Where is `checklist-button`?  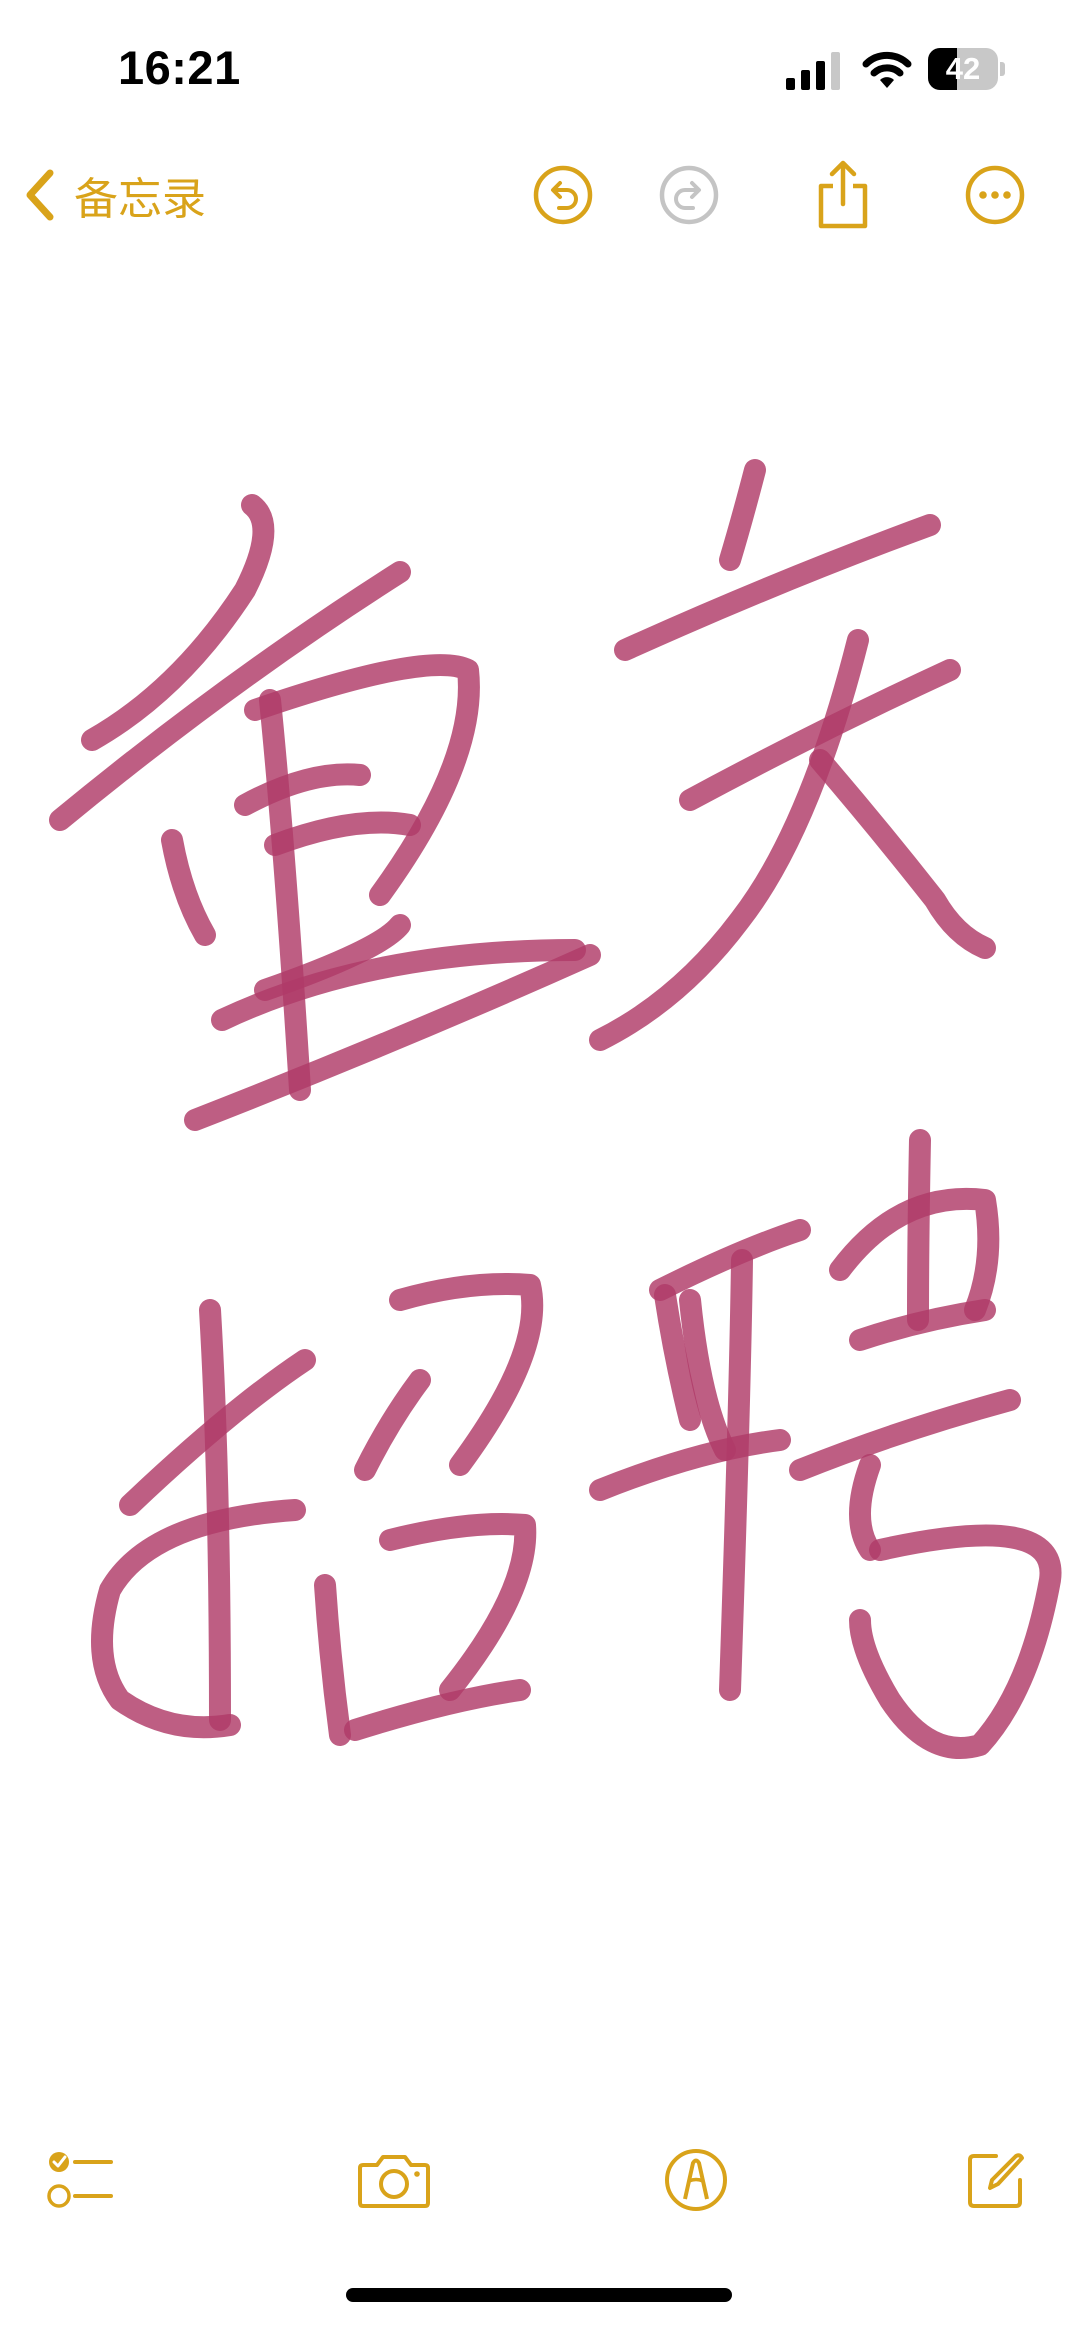 checklist-button is located at coordinates (82, 2180).